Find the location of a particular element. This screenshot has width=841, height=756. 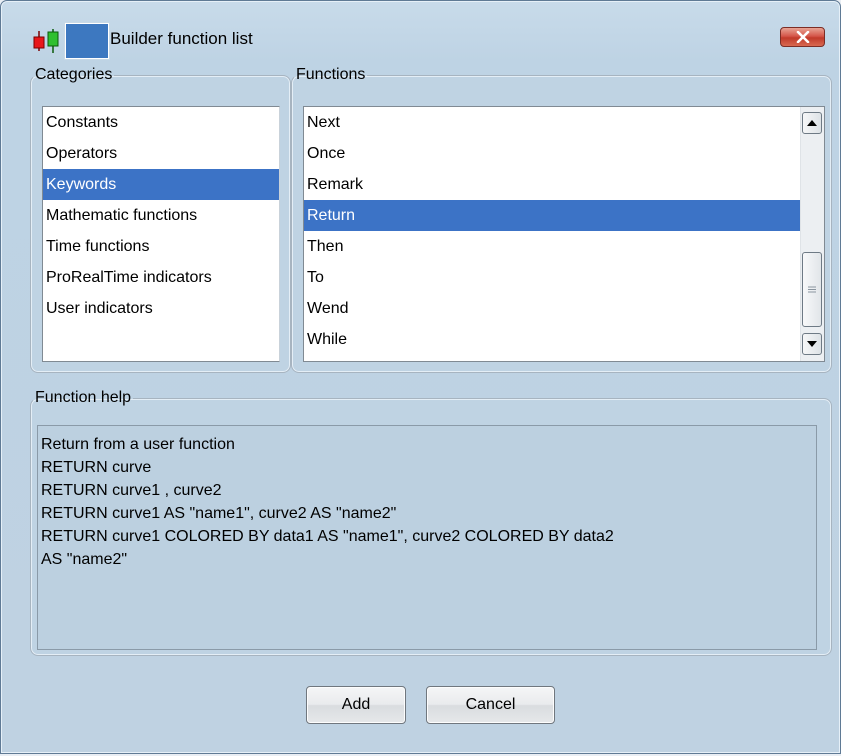

close-x-icon is located at coordinates (802, 37).